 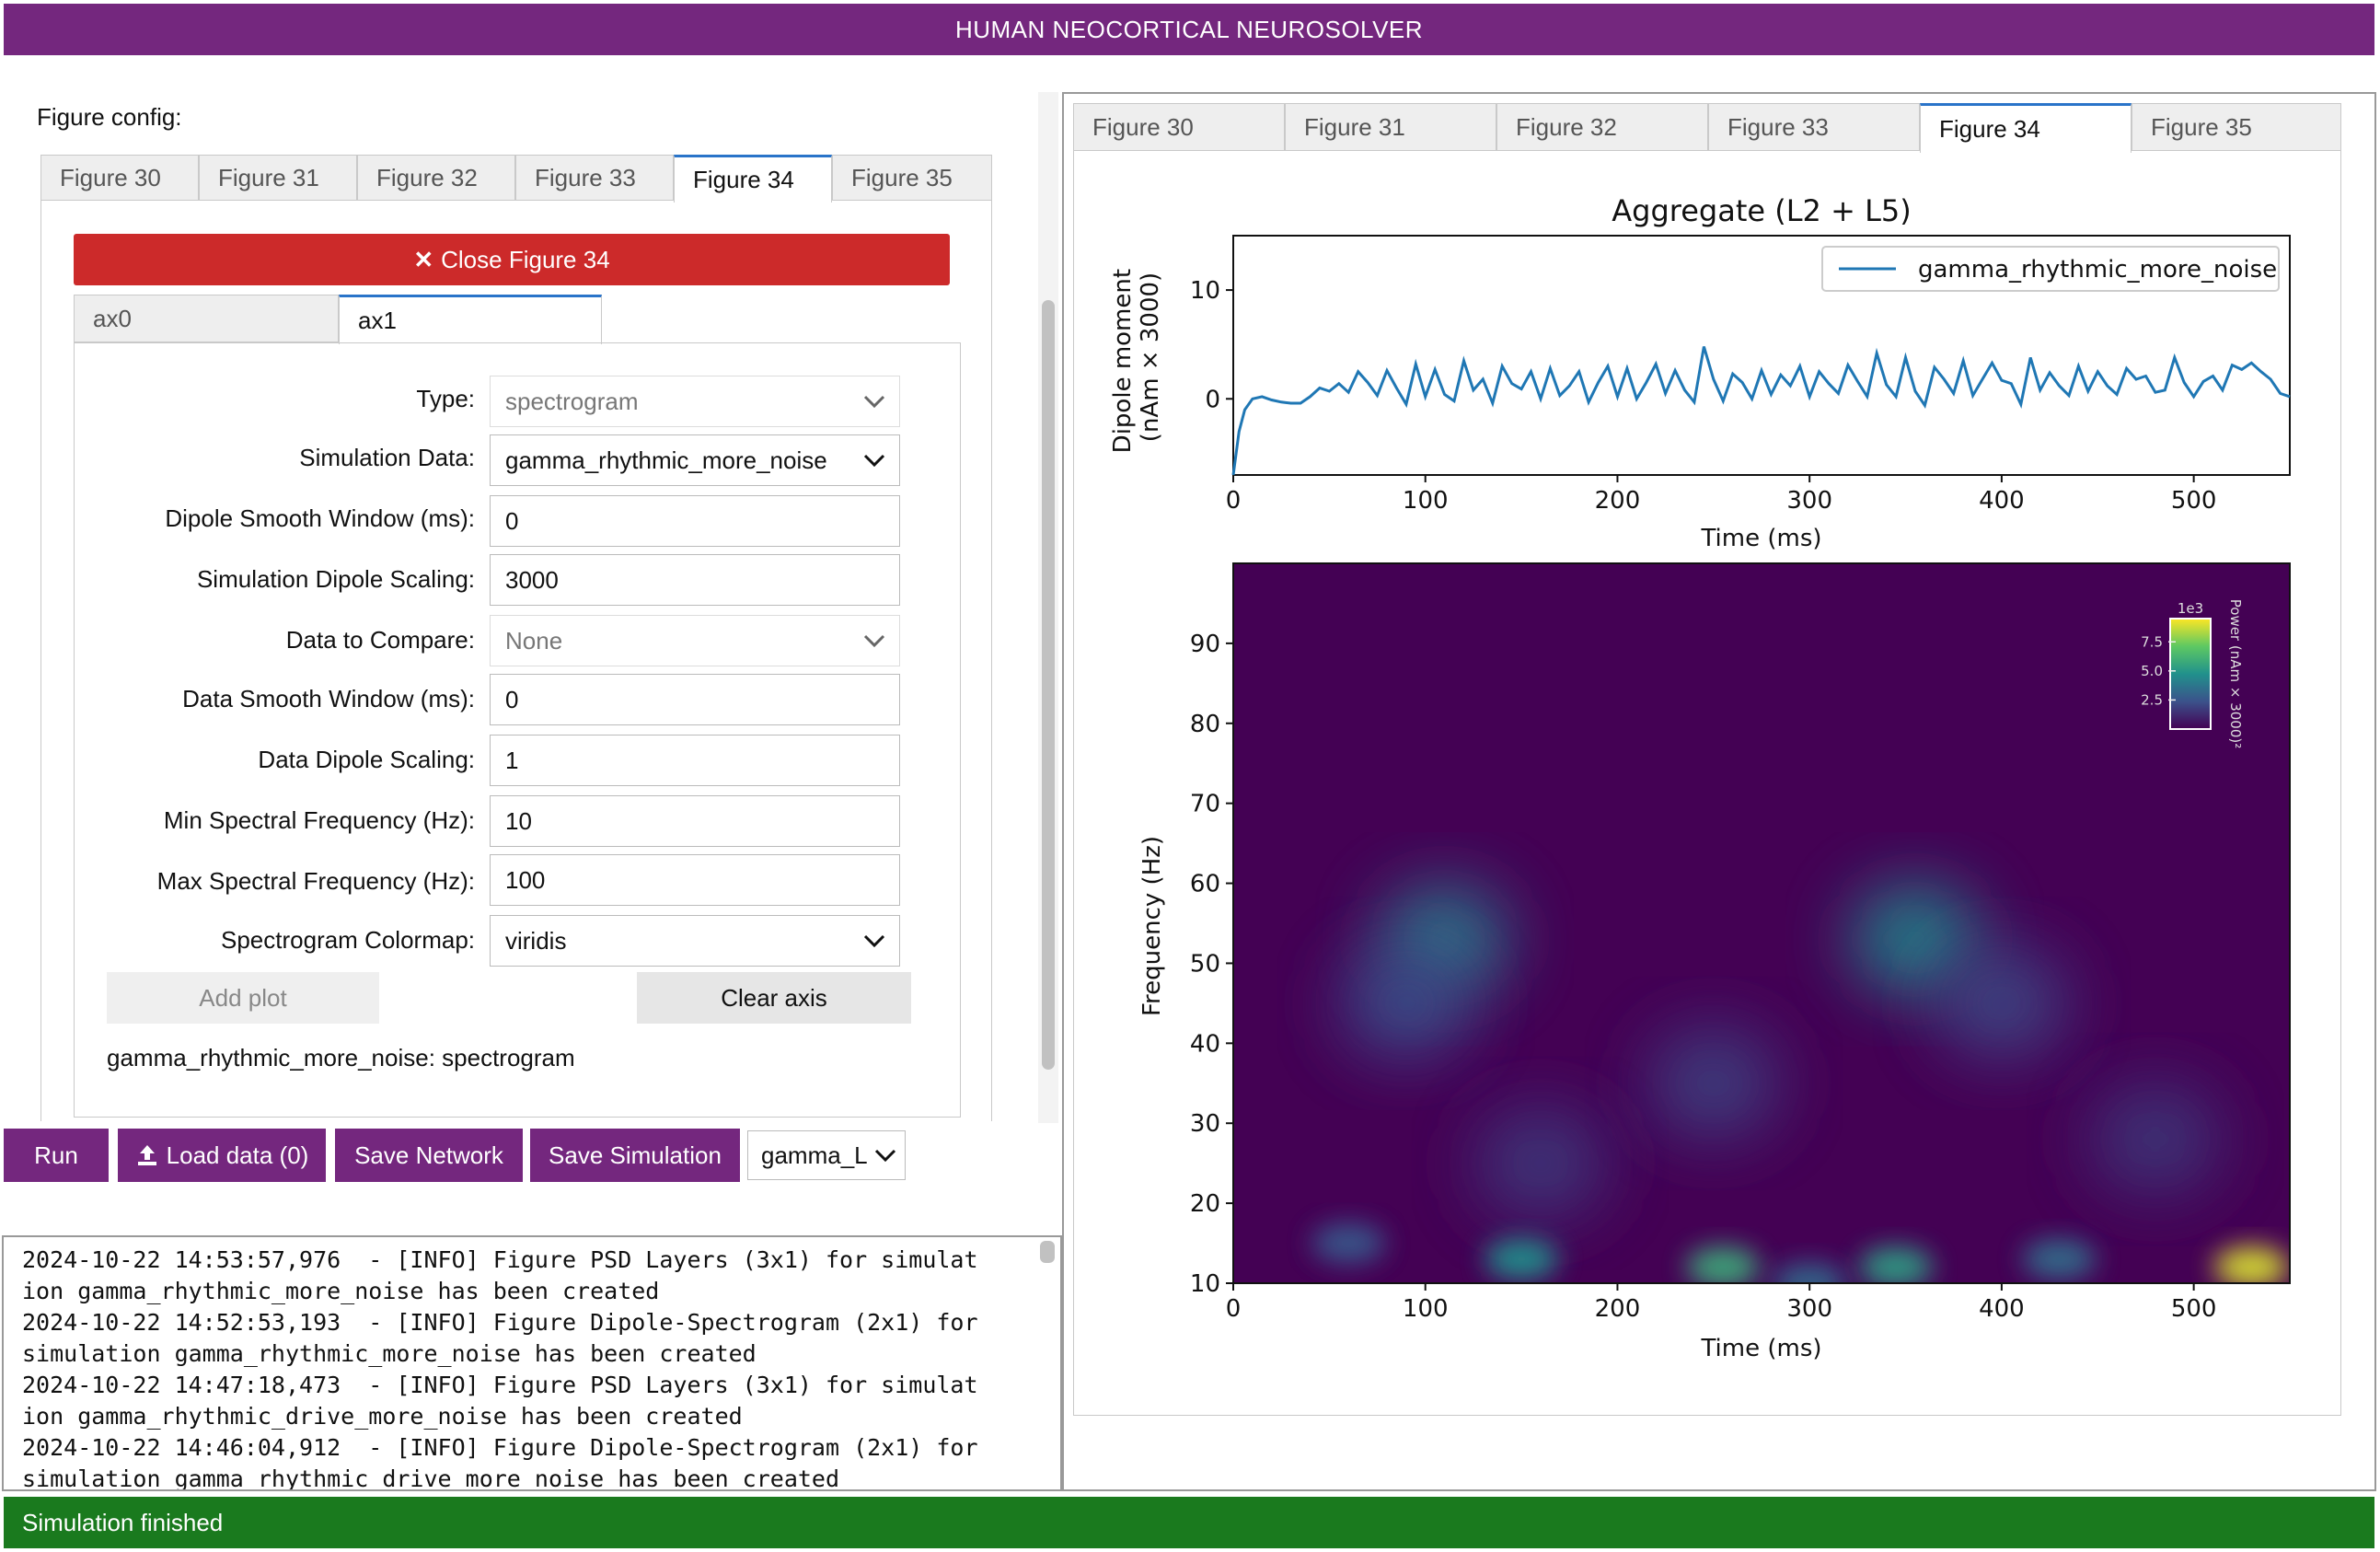 I want to click on y-tick-label: 40, so click(x=1205, y=1044).